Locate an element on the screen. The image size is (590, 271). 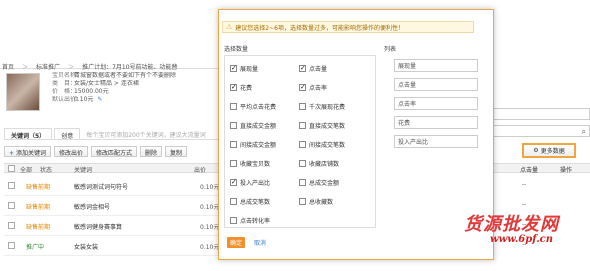
option-conversion: 点击转化率 is located at coordinates (250, 220).